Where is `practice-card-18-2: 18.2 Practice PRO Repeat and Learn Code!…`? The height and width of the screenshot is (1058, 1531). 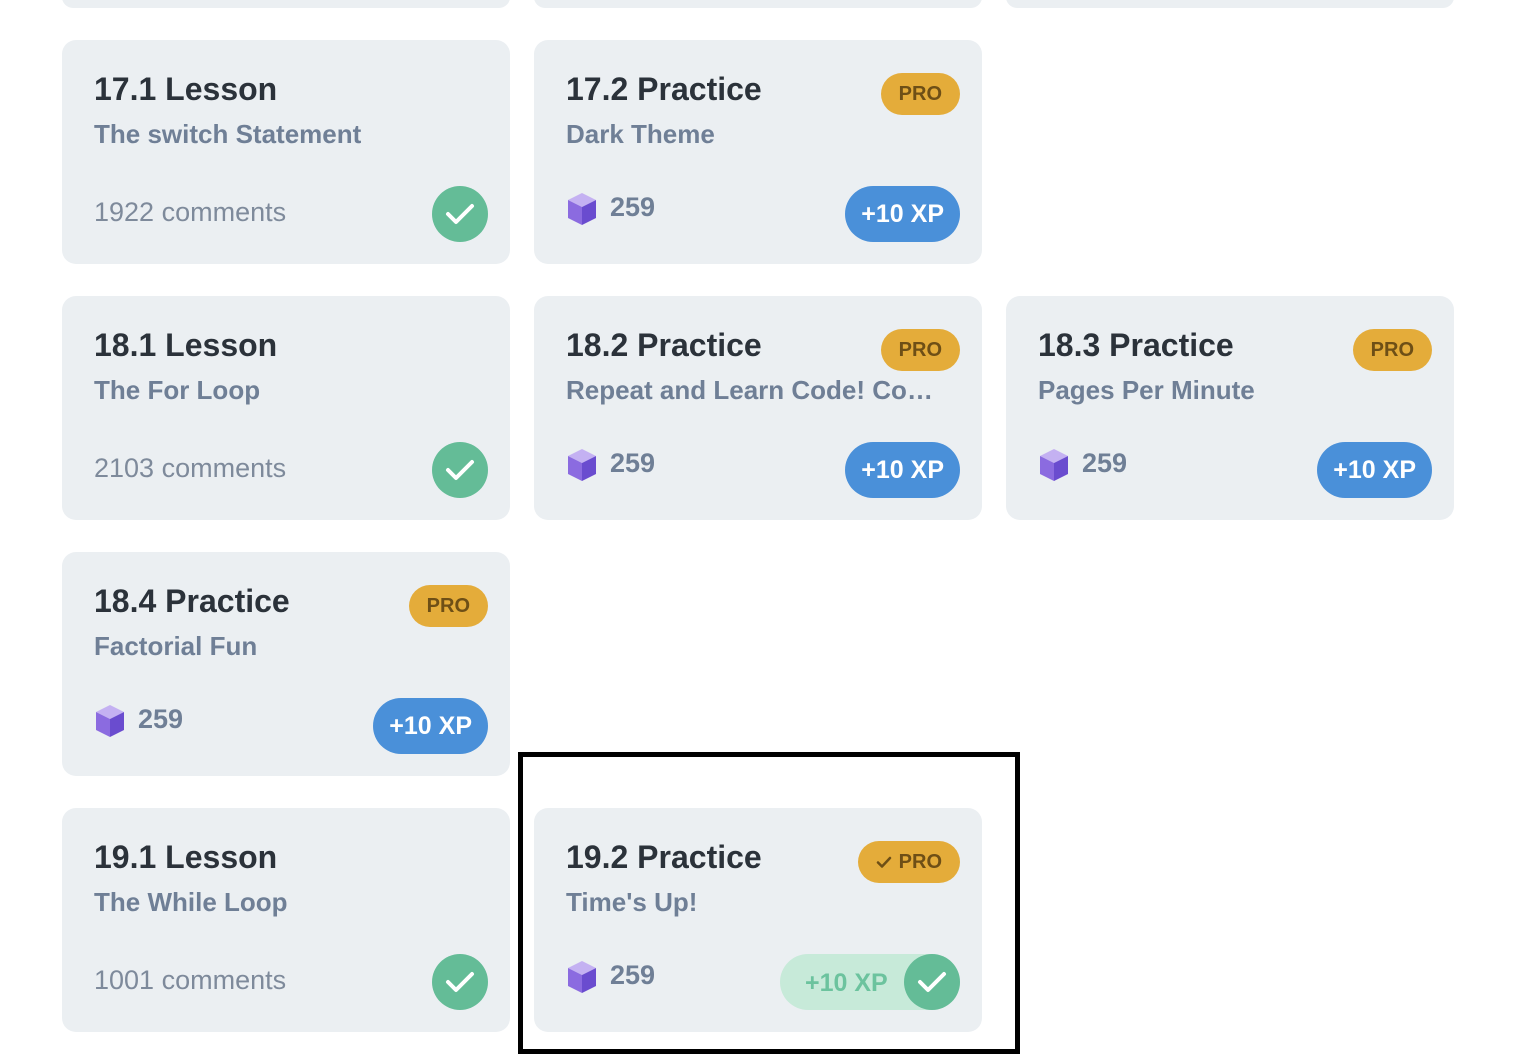
practice-card-18-2: 18.2 Practice PRO Repeat and Learn Code!… is located at coordinates (758, 408).